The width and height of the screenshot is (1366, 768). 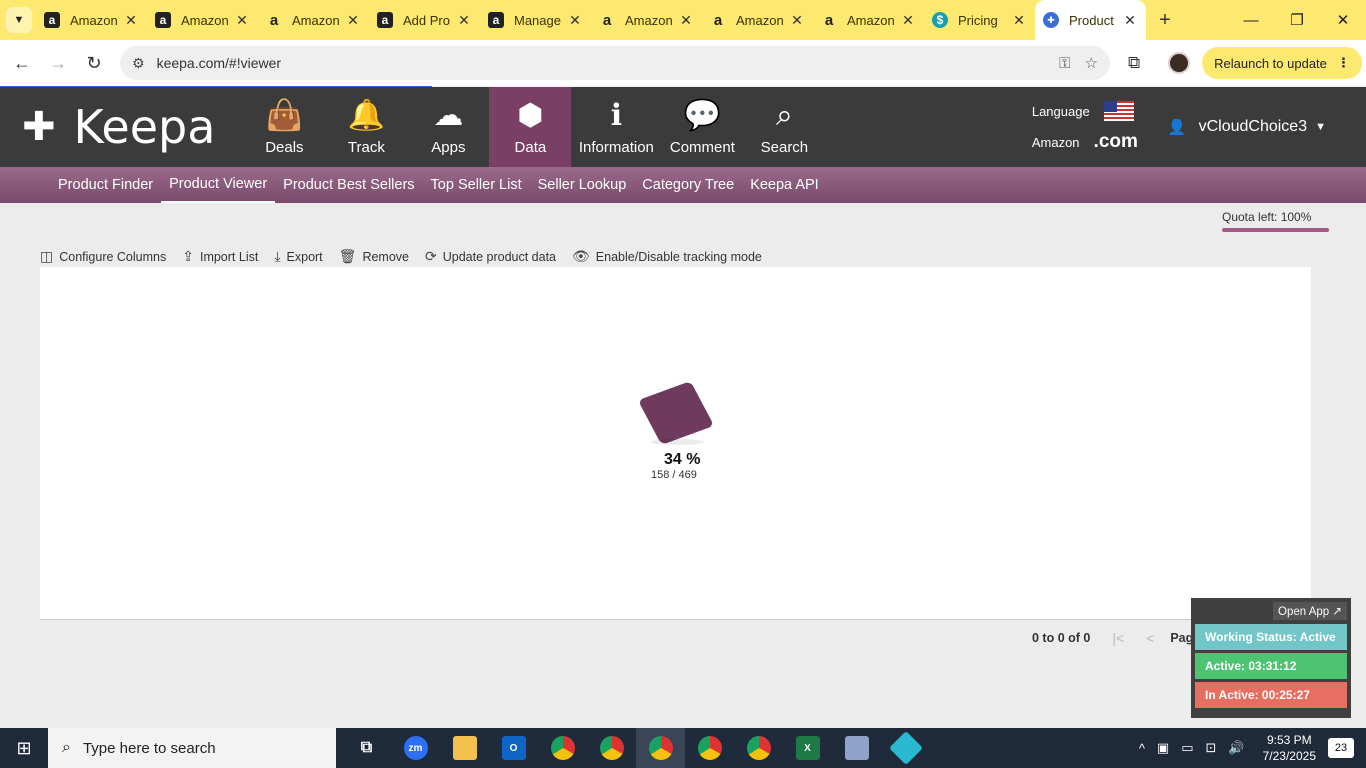 I want to click on forward-button: →, so click(x=58, y=63).